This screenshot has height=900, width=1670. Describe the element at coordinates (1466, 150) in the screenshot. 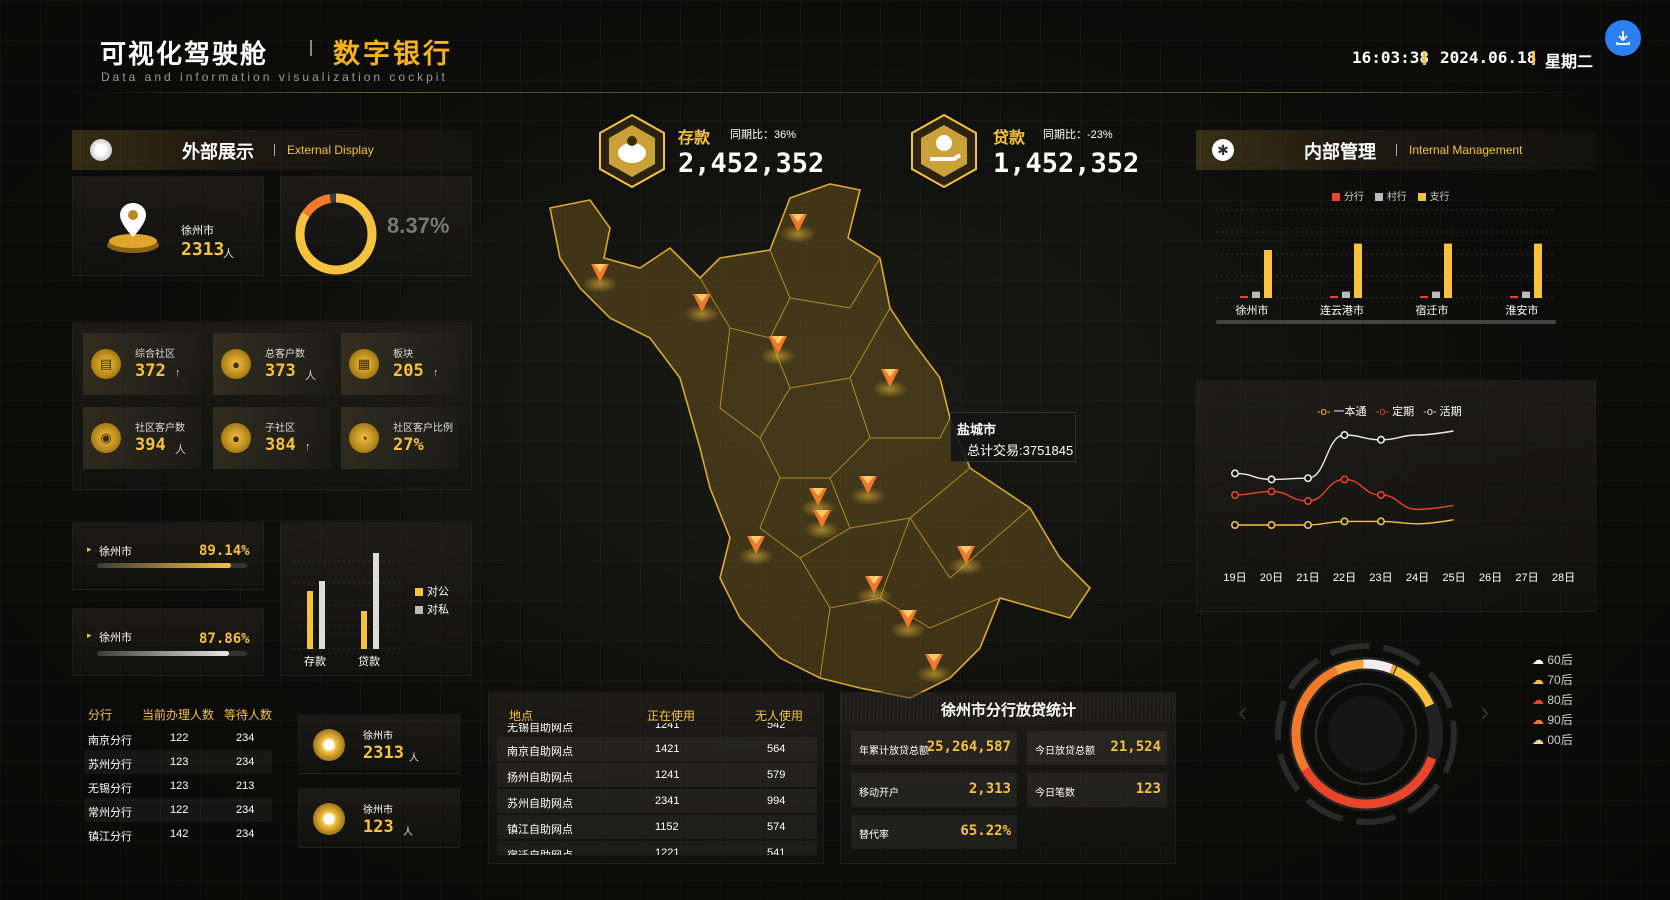

I see `internal-title-en: Internal Management` at that location.